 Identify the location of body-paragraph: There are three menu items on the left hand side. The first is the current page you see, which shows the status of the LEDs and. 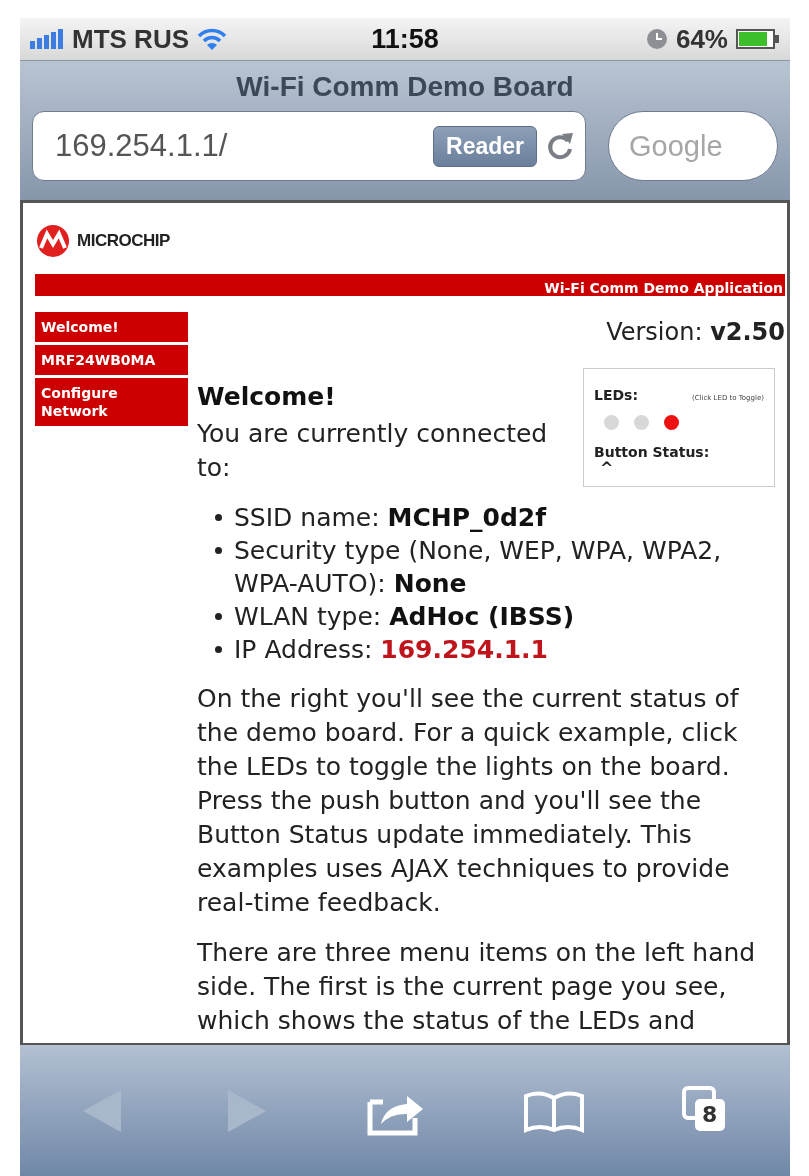
(477, 987).